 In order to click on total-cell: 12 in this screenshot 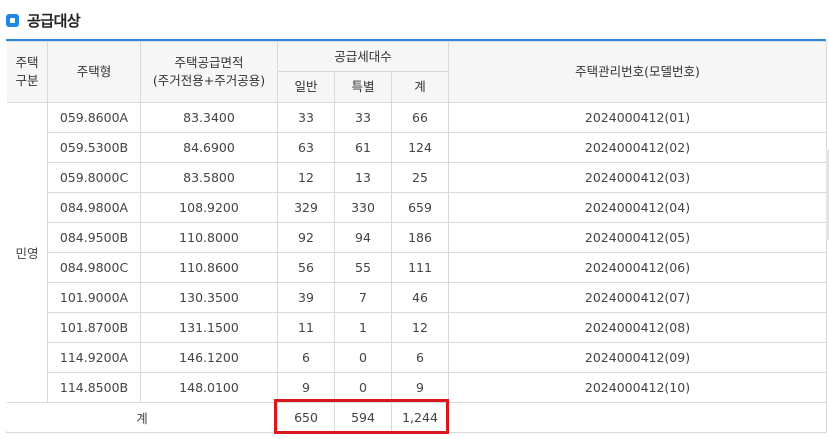, I will do `click(420, 327)`.